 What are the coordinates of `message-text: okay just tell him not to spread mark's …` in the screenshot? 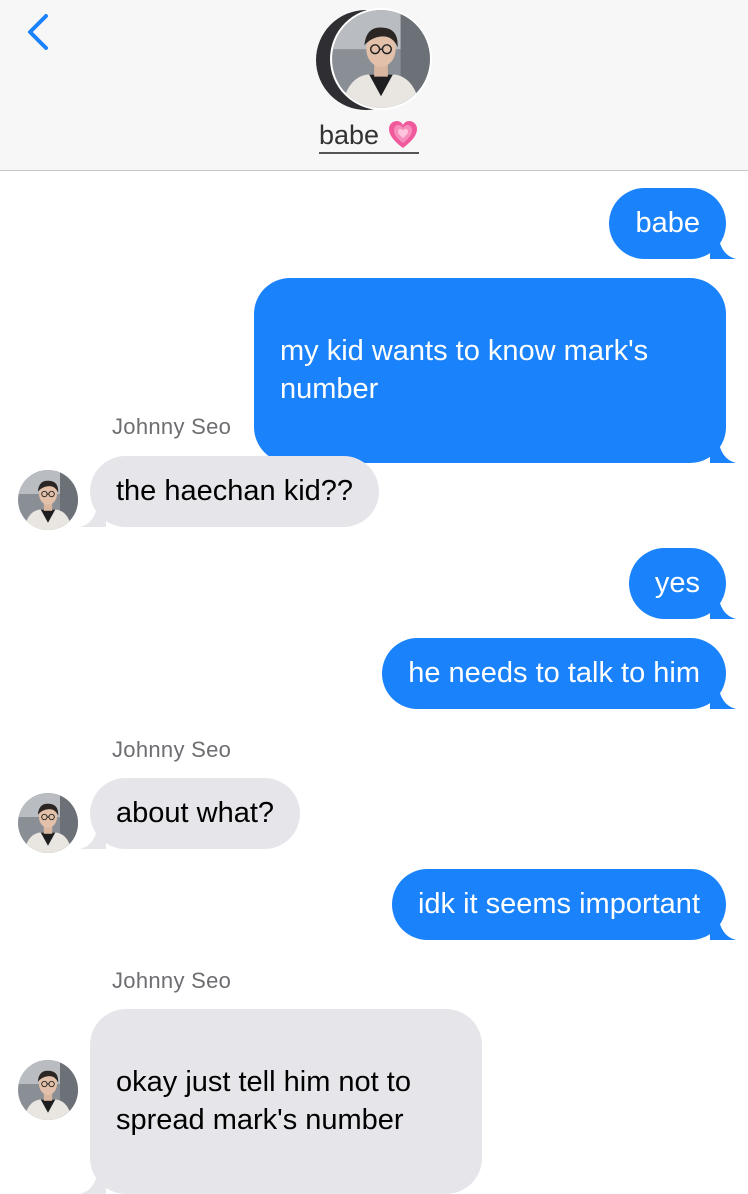 It's located at (263, 1101).